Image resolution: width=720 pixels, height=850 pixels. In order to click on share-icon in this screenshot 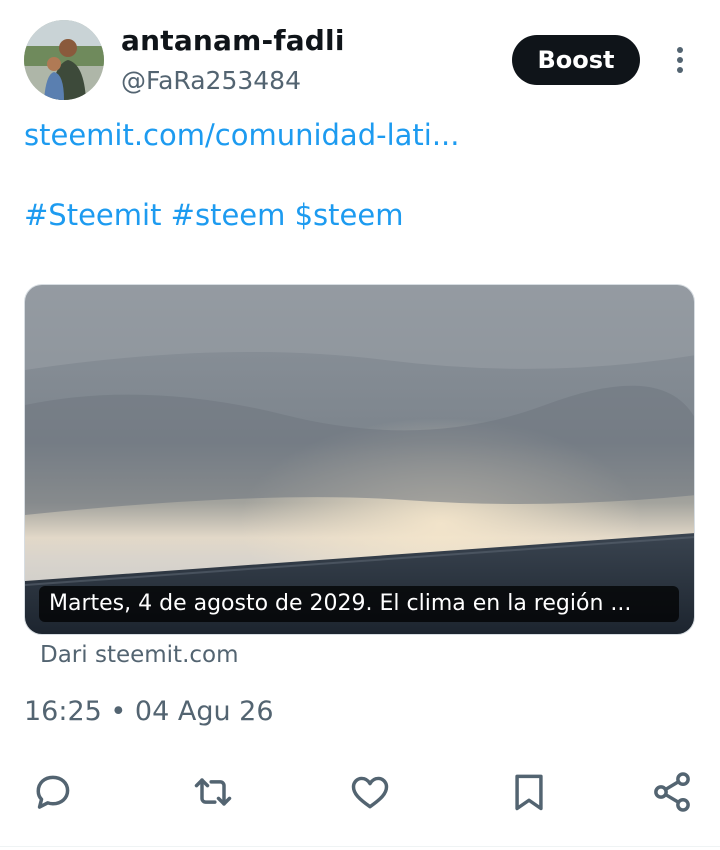, I will do `click(672, 792)`.